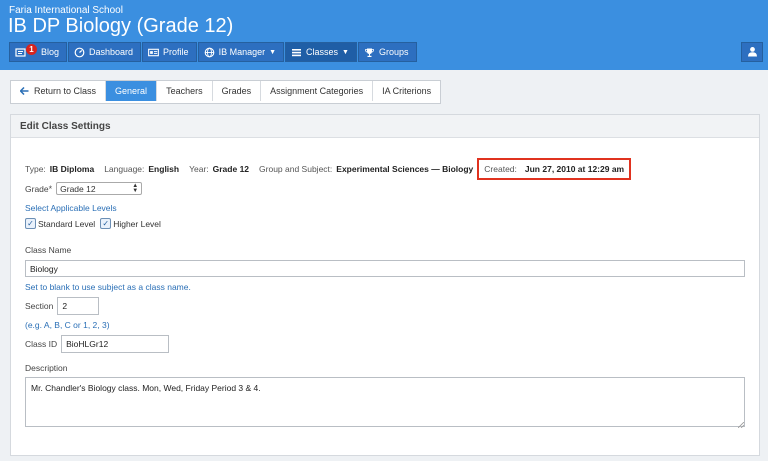  I want to click on group-subject-value: Experimental Sciences — Biology, so click(405, 169).